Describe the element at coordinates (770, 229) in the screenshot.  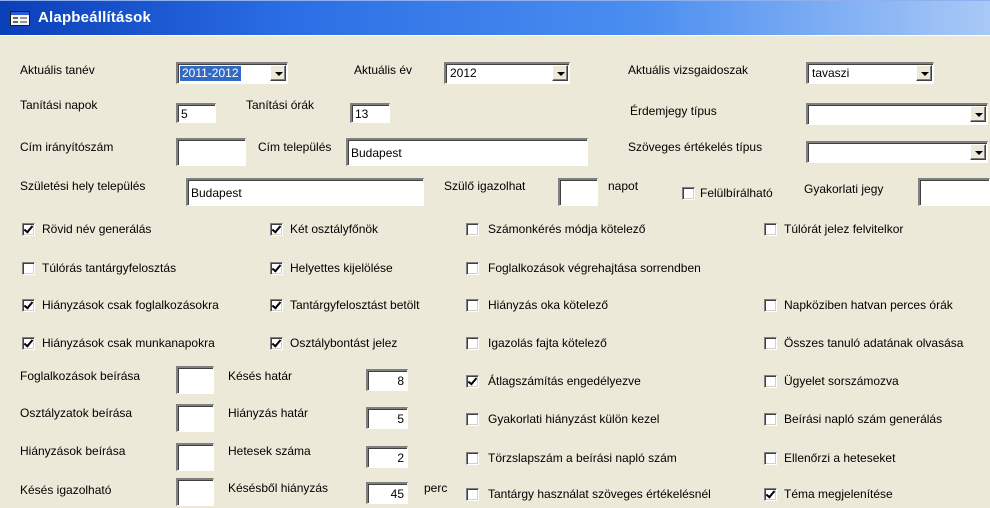
I see `tulorat-jelez-checkbox` at that location.